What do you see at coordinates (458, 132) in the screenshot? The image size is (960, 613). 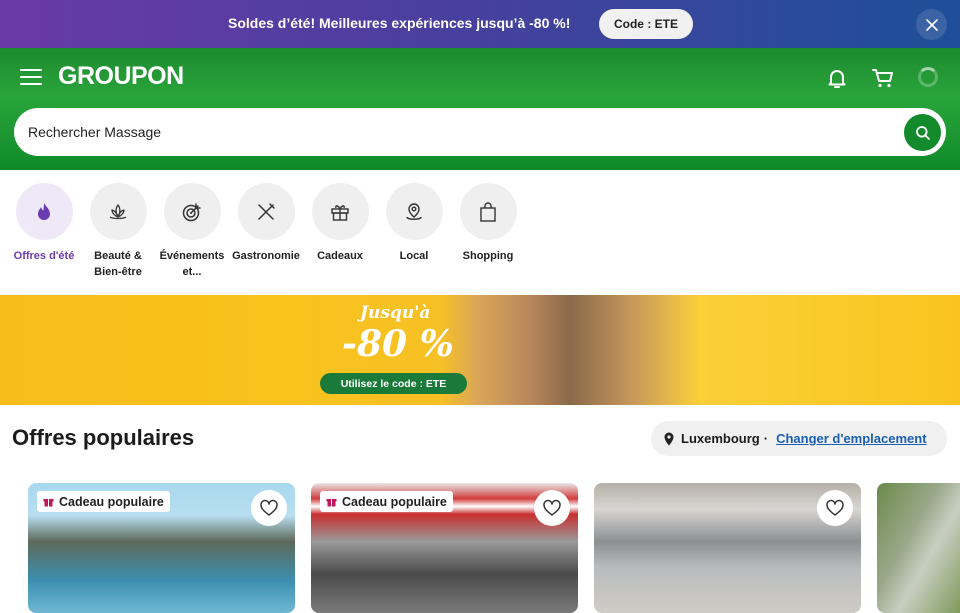 I see `search-input` at bounding box center [458, 132].